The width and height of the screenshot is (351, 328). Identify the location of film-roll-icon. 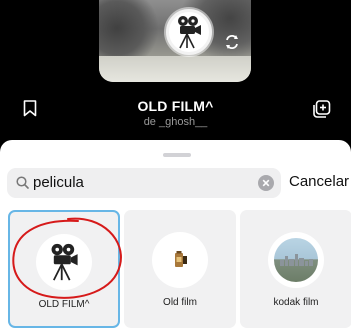
(181, 259).